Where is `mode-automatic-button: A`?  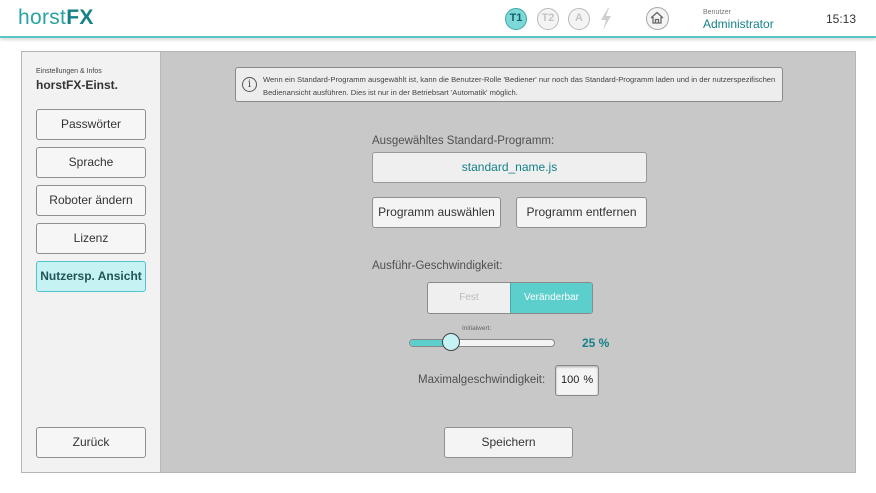
mode-automatic-button: A is located at coordinates (579, 19).